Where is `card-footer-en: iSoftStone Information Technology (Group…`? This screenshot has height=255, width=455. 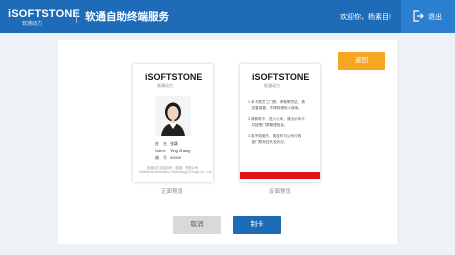 card-footer-en: iSoftStone Information Technology (Group… is located at coordinates (176, 172).